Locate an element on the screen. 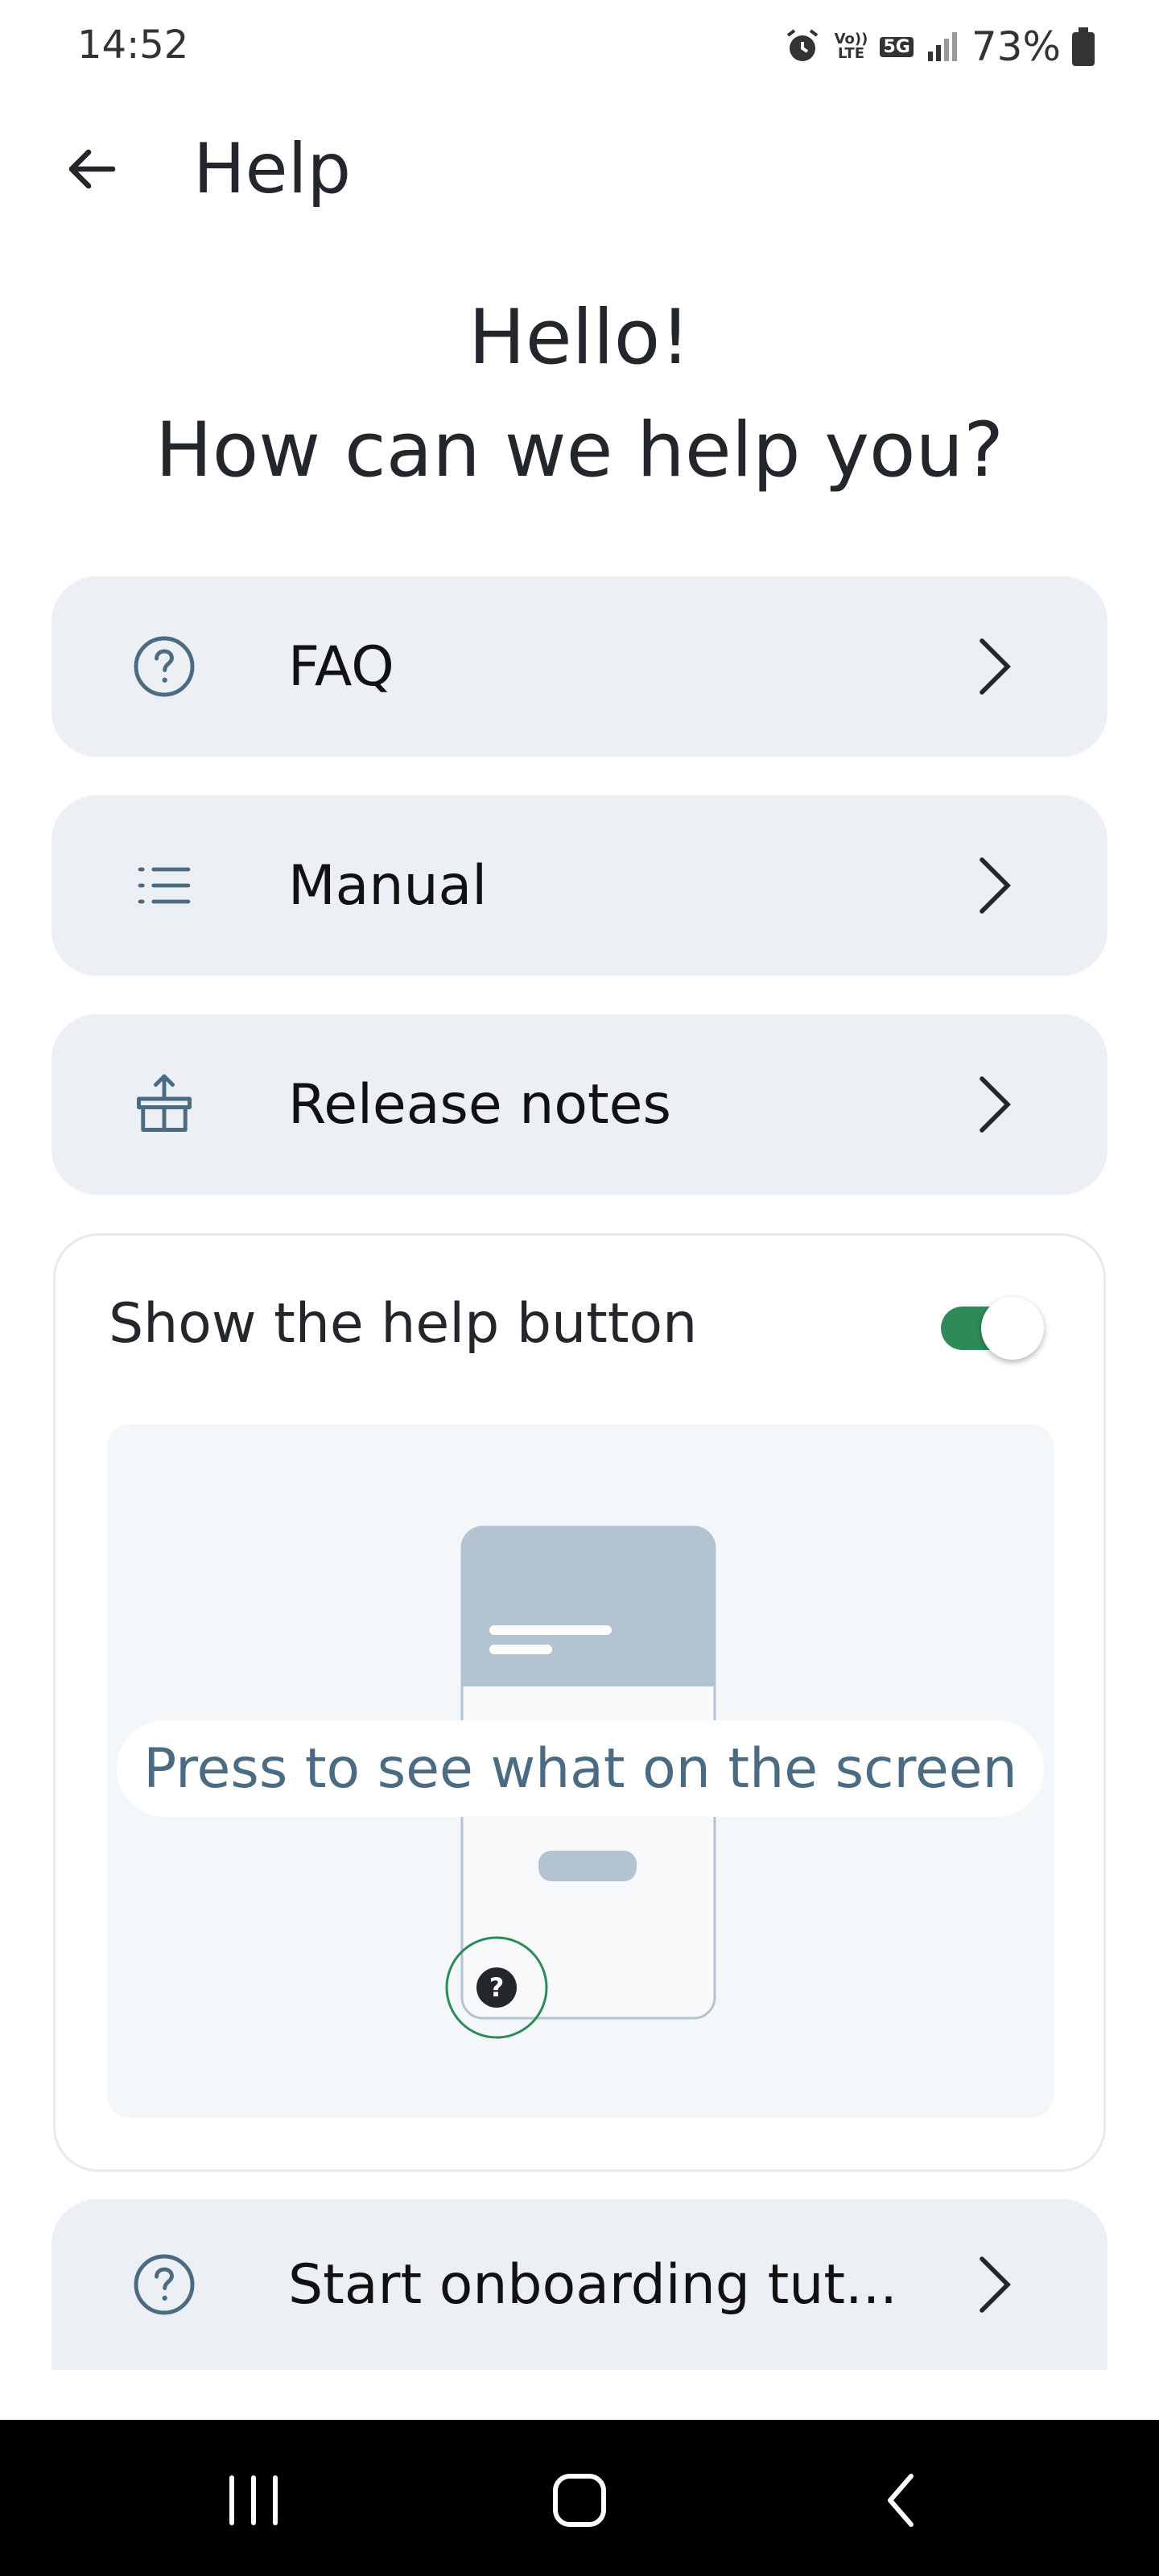 The height and width of the screenshot is (2576, 1159). gift-box-icon is located at coordinates (164, 1104).